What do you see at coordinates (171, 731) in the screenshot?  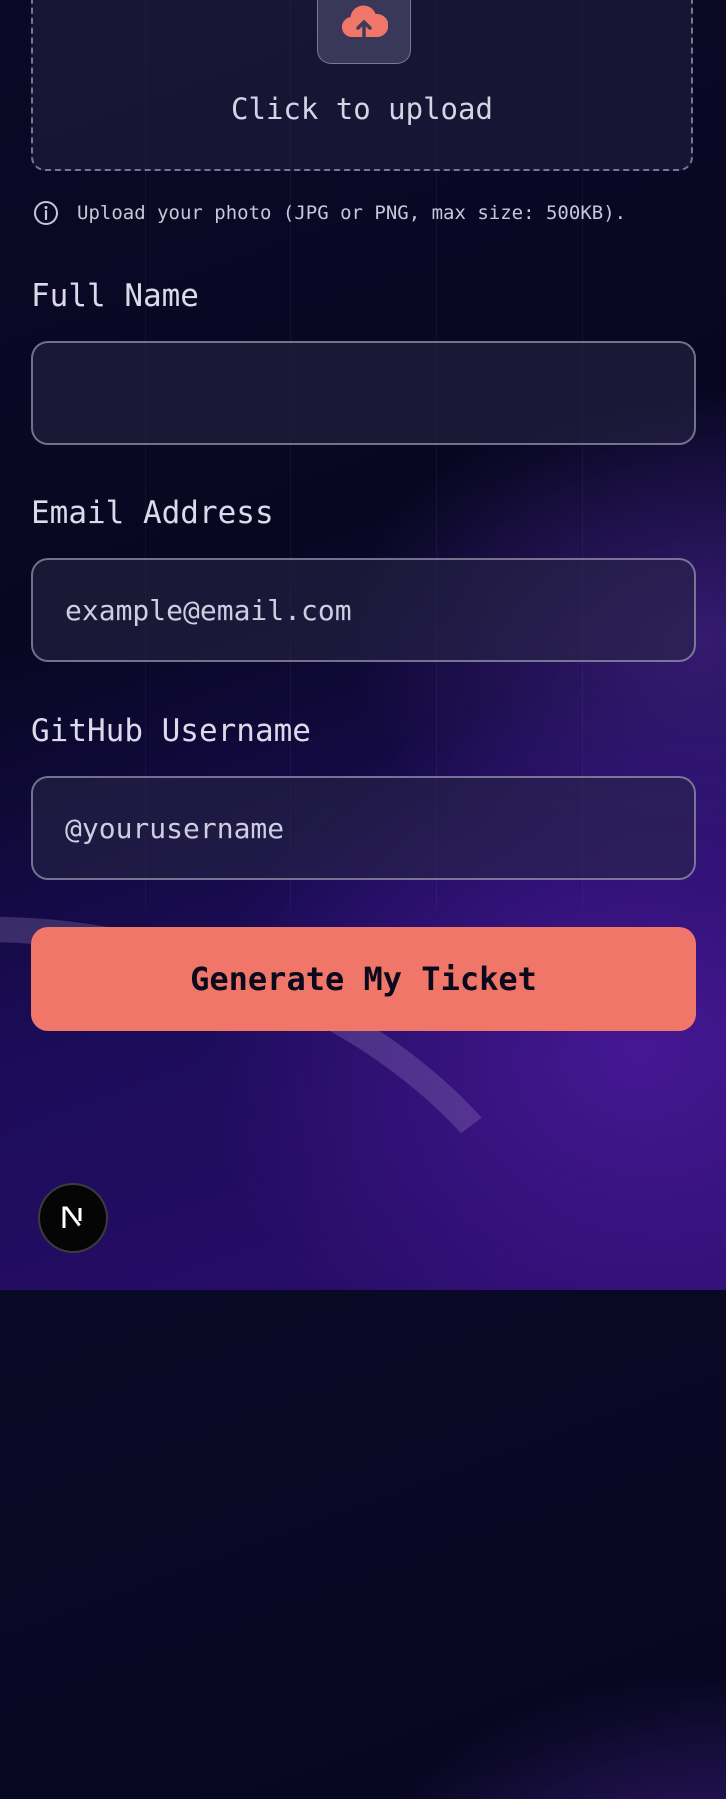 I see `github-username-label: GitHub Username` at bounding box center [171, 731].